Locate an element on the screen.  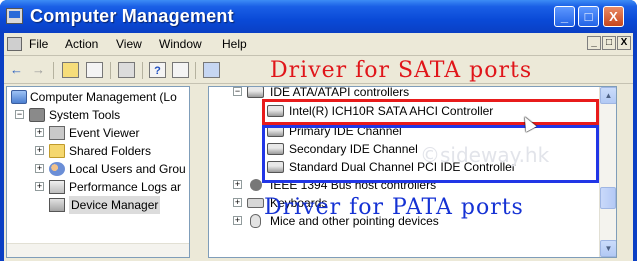
system-menu-icon is located at coordinates (14, 44).